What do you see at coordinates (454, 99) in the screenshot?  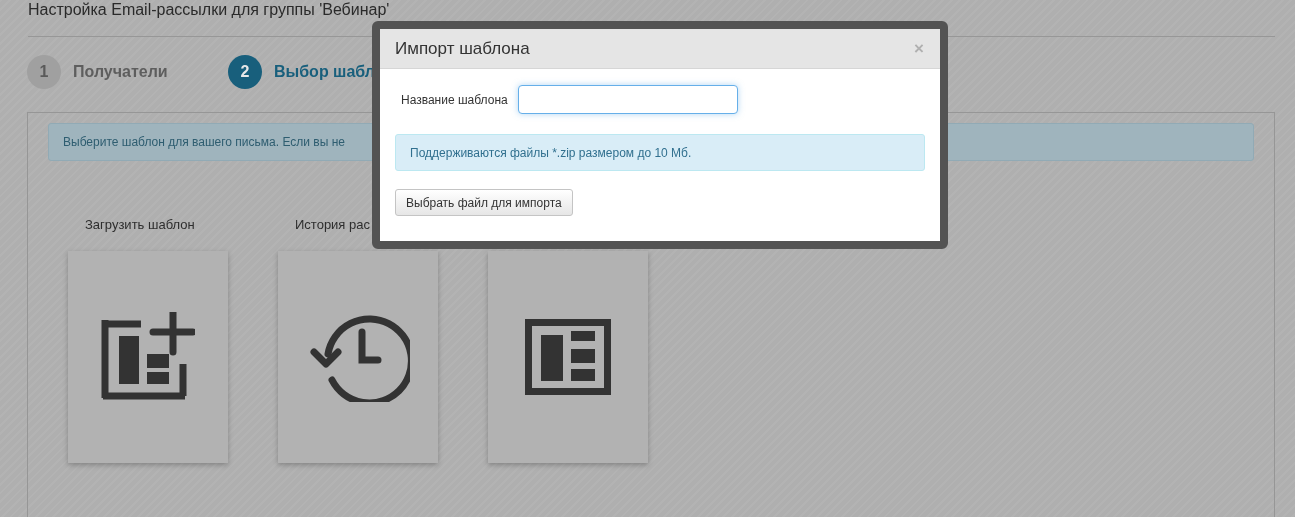 I see `field-label: Название шаблона` at bounding box center [454, 99].